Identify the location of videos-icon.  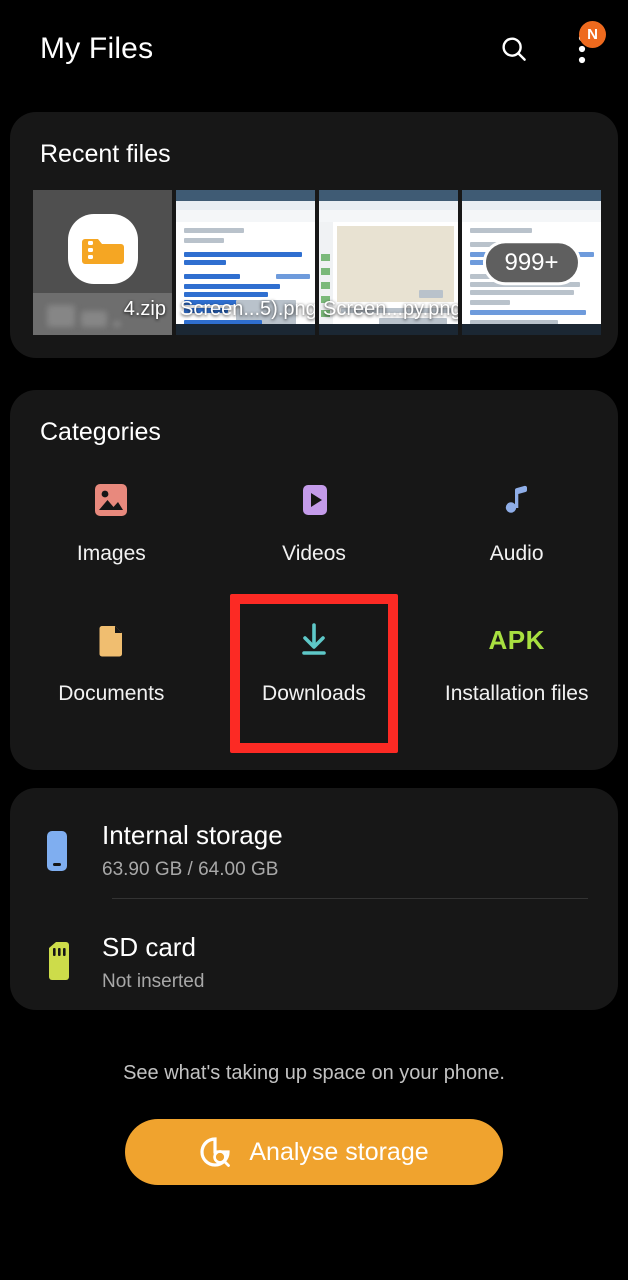
(314, 500).